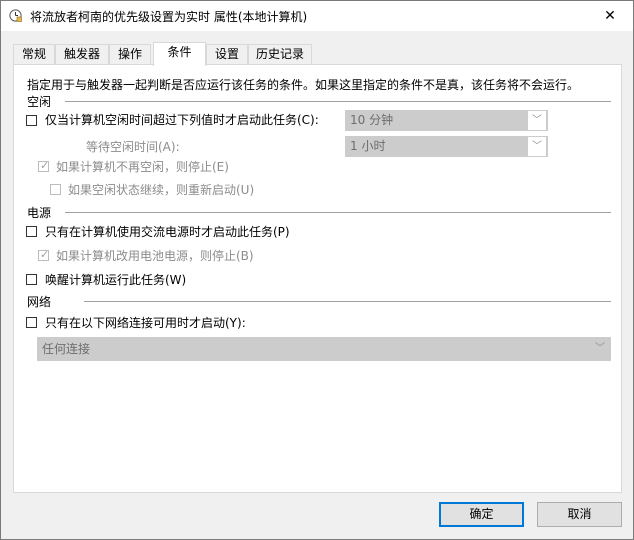  What do you see at coordinates (39, 213) in the screenshot?
I see `power-section-header: 电源` at bounding box center [39, 213].